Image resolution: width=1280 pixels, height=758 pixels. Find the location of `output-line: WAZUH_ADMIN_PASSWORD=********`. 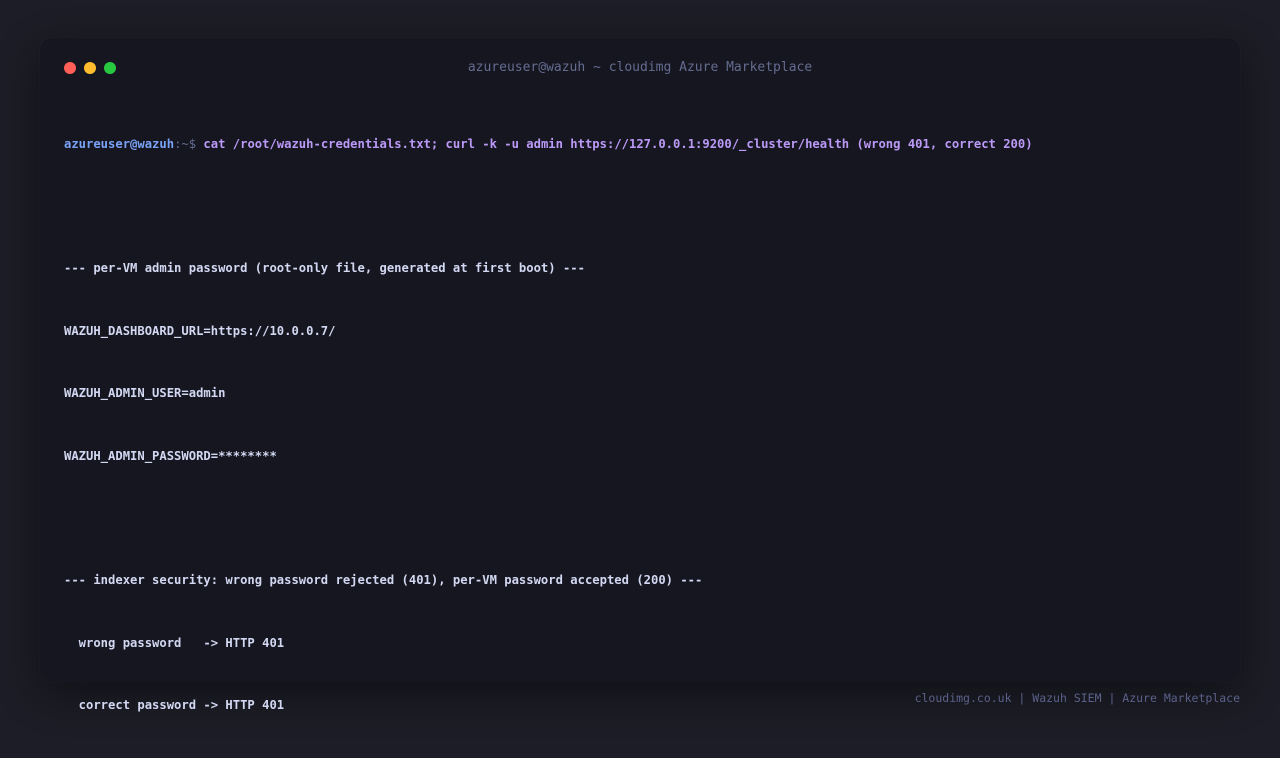

output-line: WAZUH_ADMIN_PASSWORD=******** is located at coordinates (170, 455).